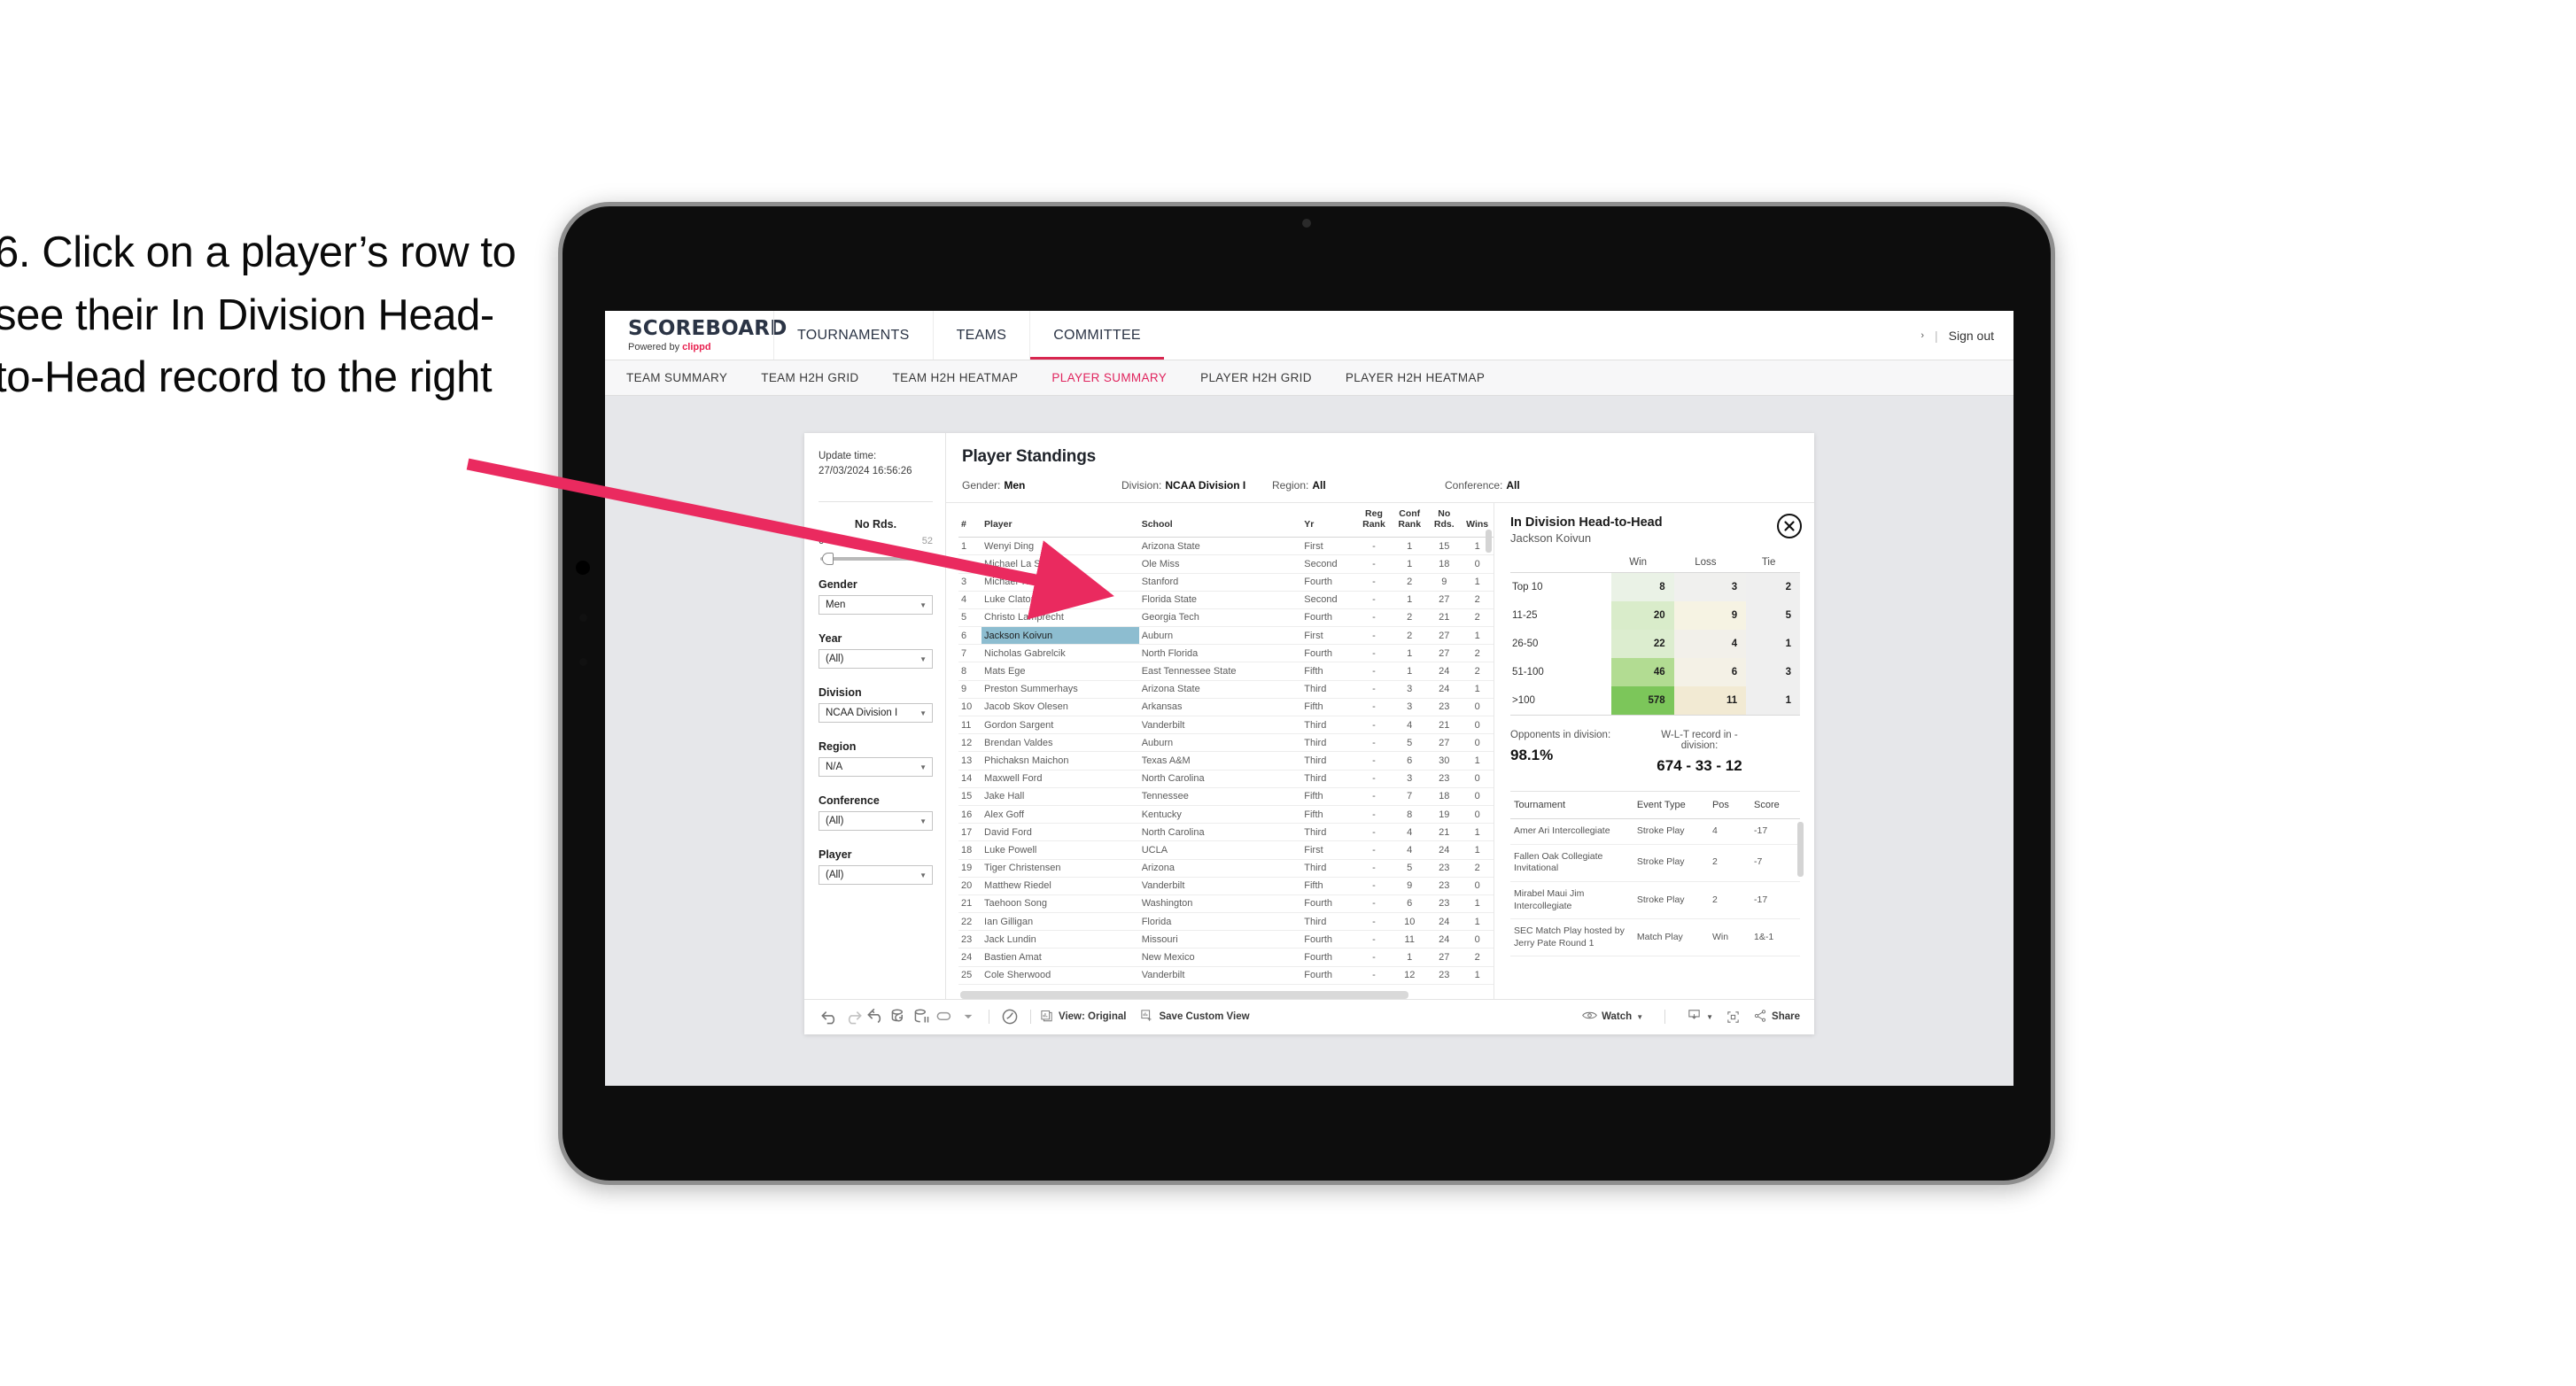 The height and width of the screenshot is (1386, 2576). What do you see at coordinates (1789, 526) in the screenshot?
I see `close-icon` at bounding box center [1789, 526].